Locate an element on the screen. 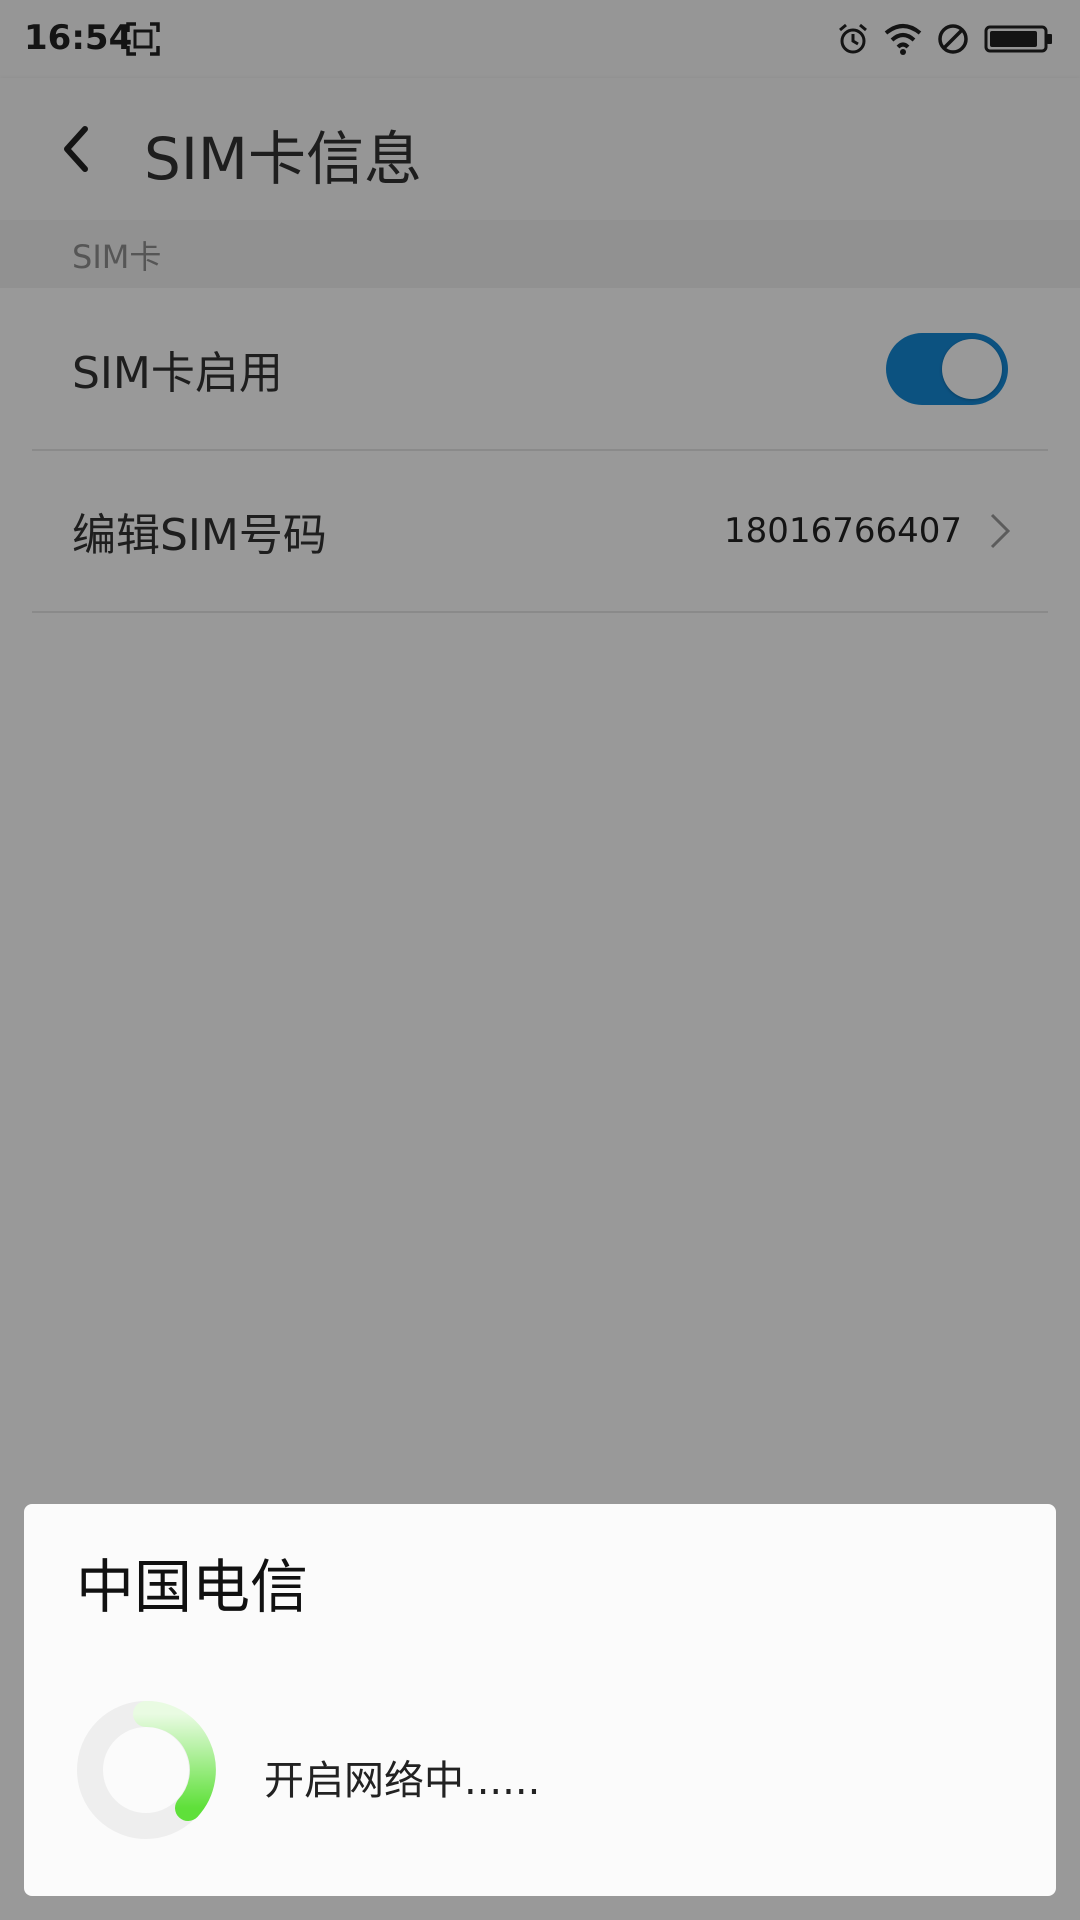 This screenshot has width=1080, height=1920. dialog-title: 中国电信 is located at coordinates (192, 1587).